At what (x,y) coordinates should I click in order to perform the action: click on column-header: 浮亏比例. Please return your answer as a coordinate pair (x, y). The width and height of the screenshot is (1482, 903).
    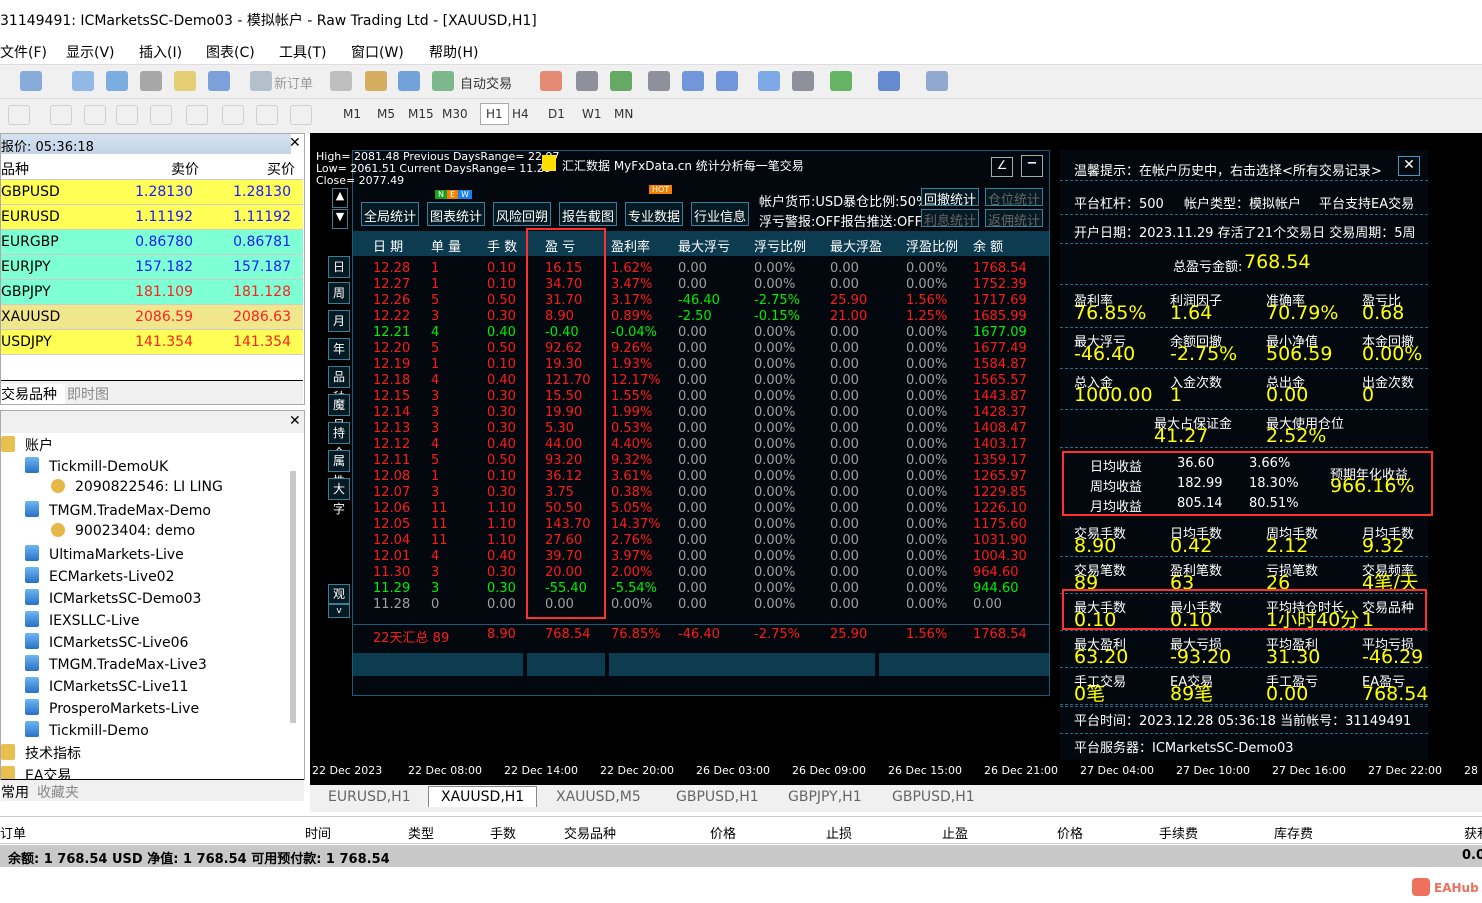
    Looking at the image, I should click on (780, 245).